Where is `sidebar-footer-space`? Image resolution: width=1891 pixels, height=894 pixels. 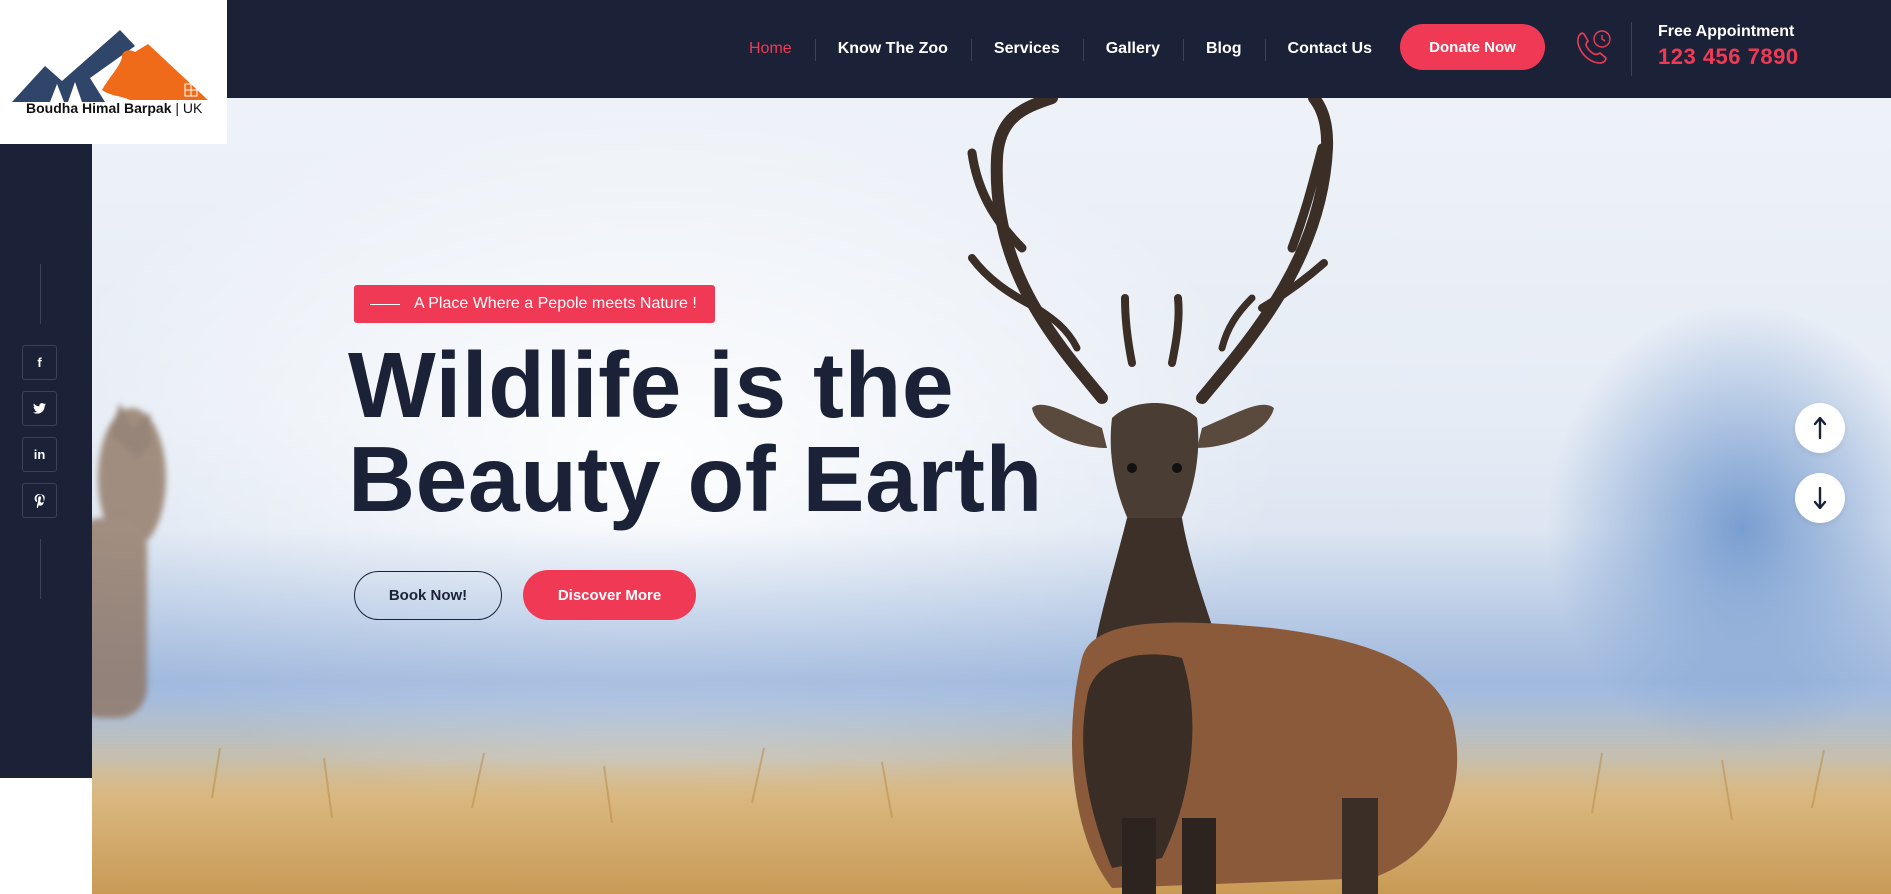 sidebar-footer-space is located at coordinates (46, 836).